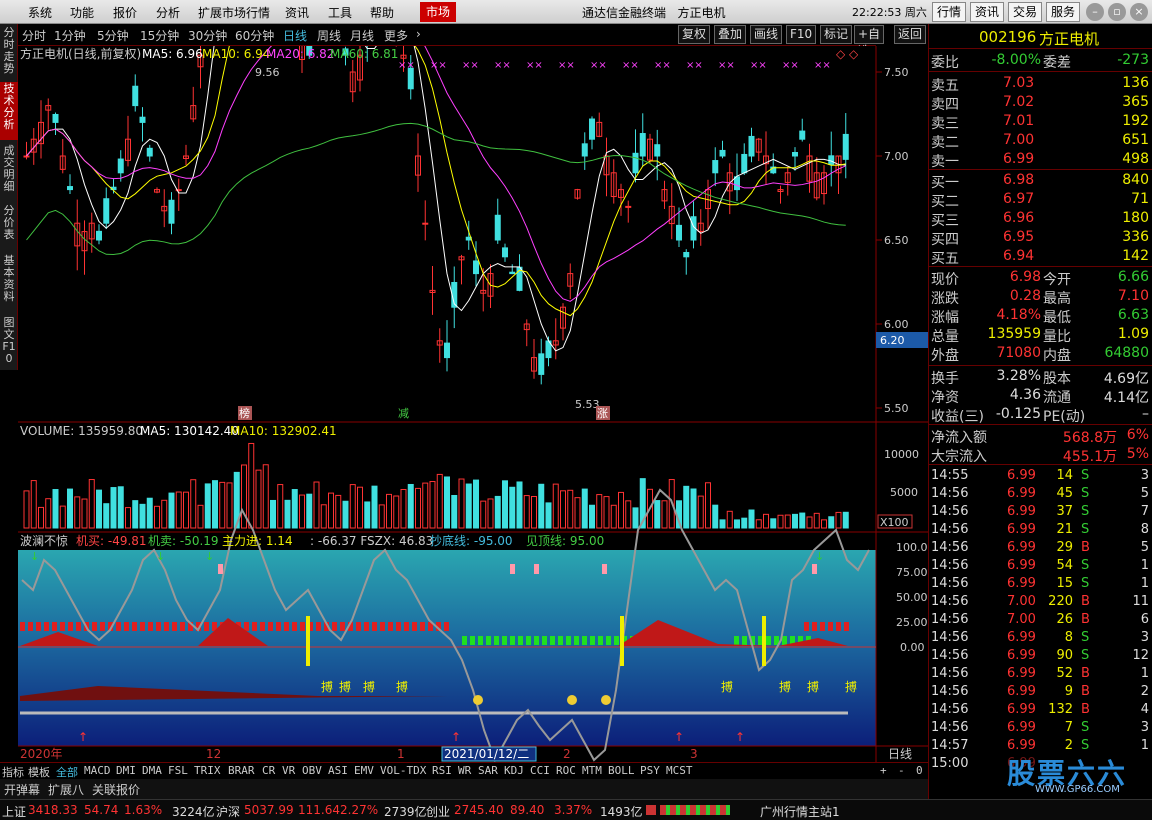 Image resolution: width=1152 pixels, height=820 pixels. I want to click on tool-add-watch: +自选, so click(869, 41).